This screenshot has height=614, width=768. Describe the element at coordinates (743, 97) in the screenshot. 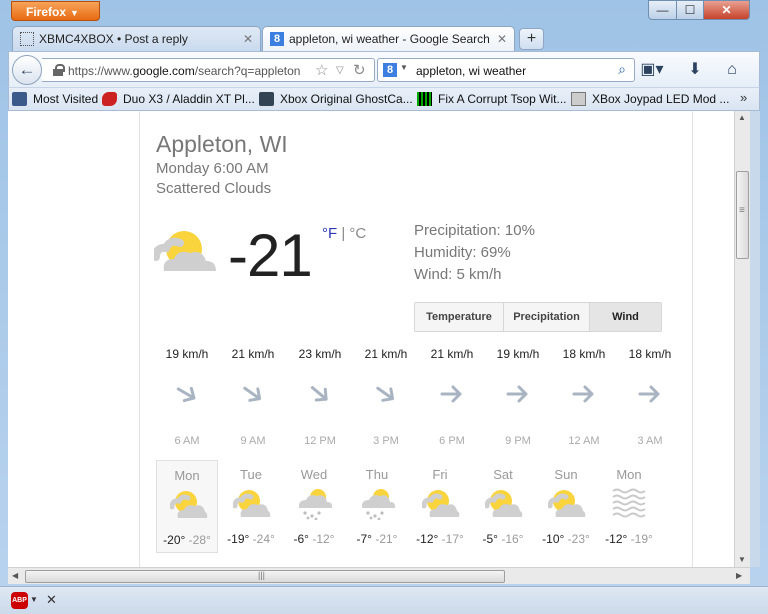

I see `bookmarks-overflow-icon: »` at that location.